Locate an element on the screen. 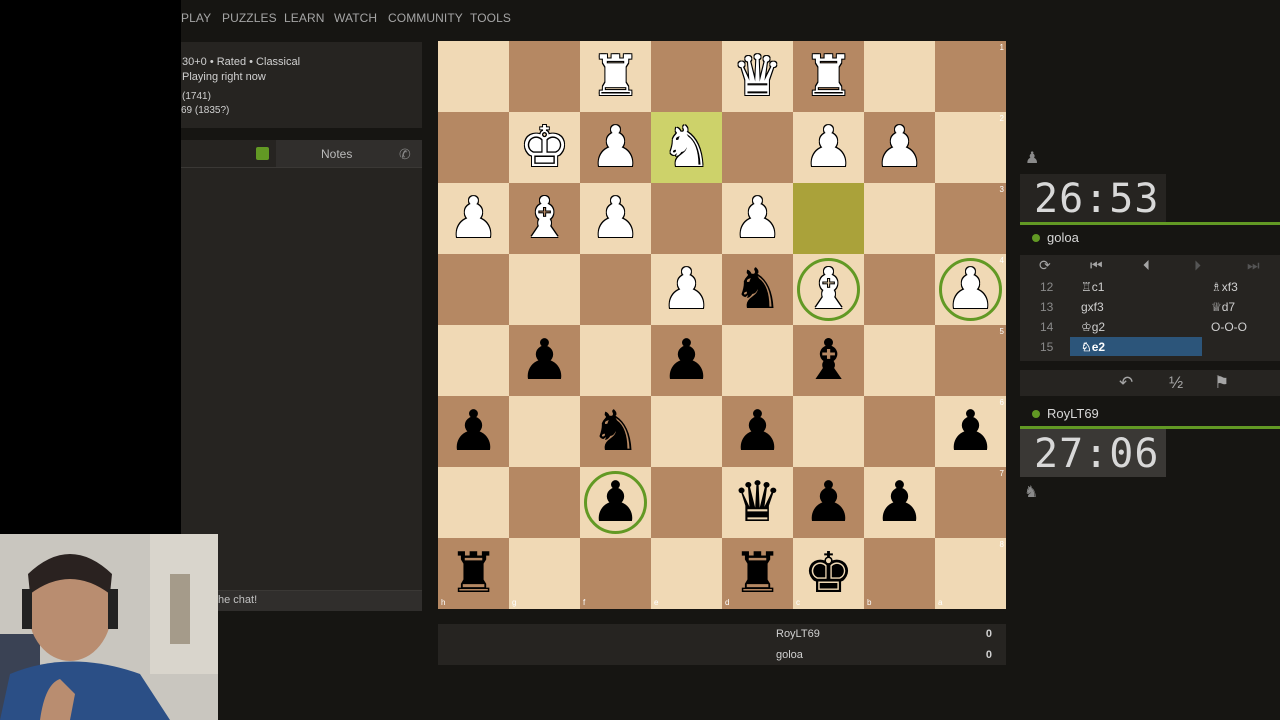  rank-label: 6 is located at coordinates (1001, 402).